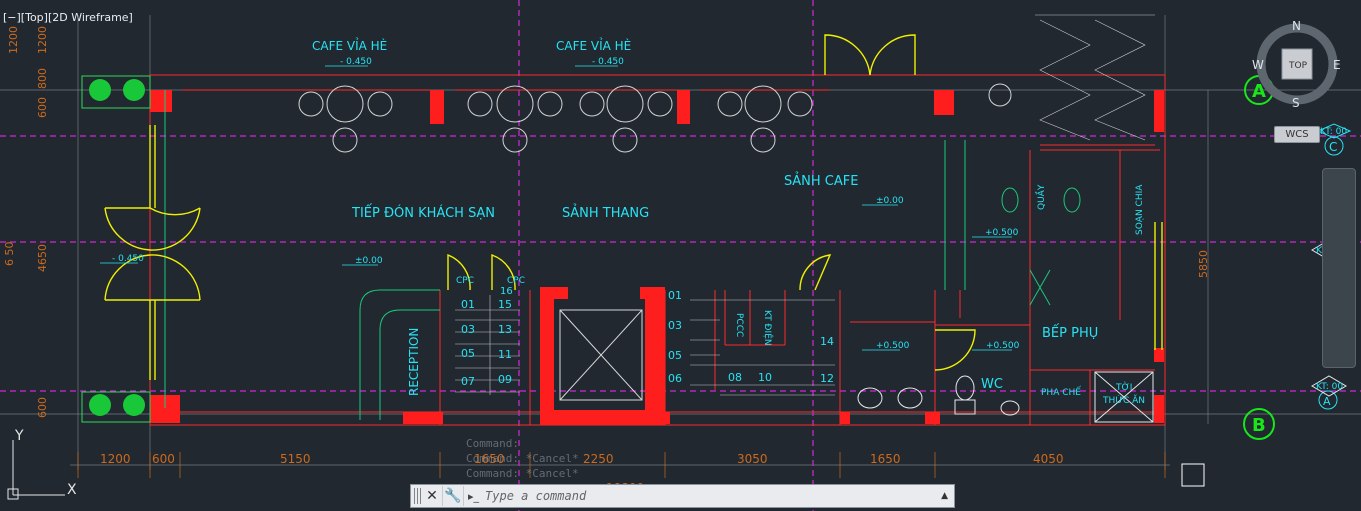  I want to click on command-line-bar: ✕ 🔧 ▸_ ▲, so click(682, 496).